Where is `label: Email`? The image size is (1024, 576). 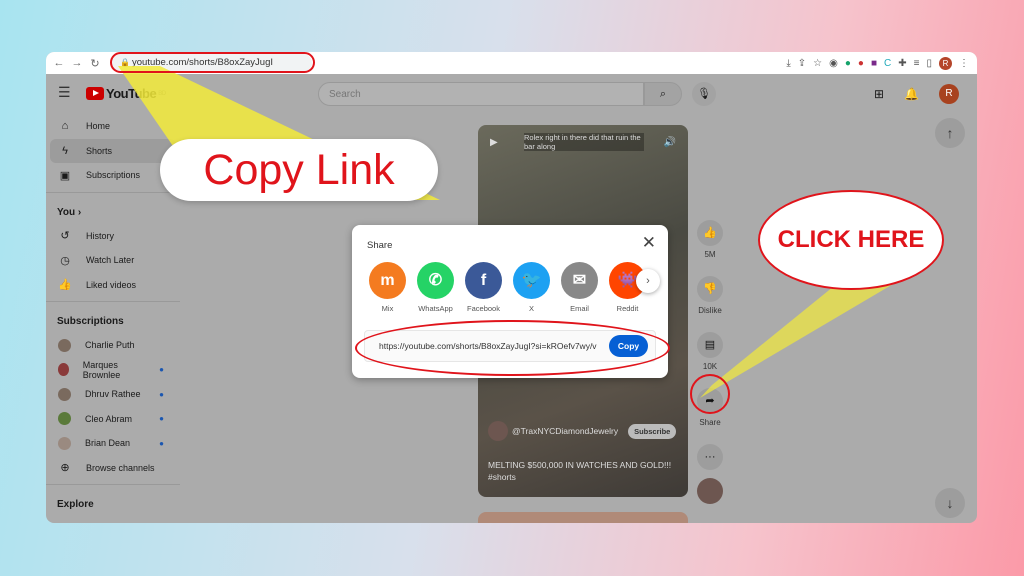
label: Email is located at coordinates (579, 308).